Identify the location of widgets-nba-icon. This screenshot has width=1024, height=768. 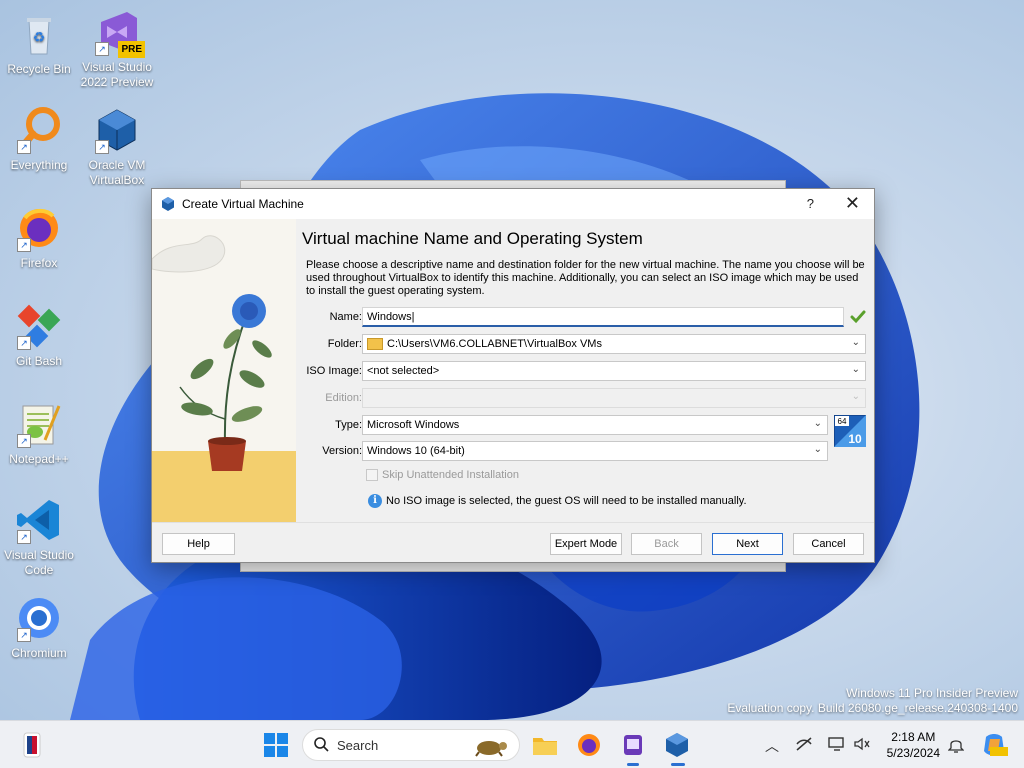
(32, 745).